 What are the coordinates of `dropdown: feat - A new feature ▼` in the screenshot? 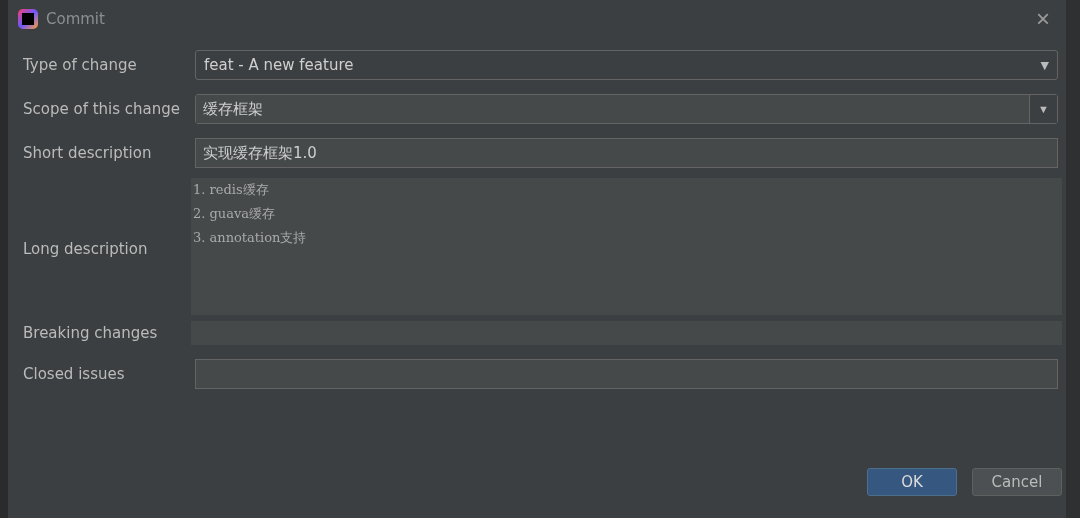 It's located at (626, 65).